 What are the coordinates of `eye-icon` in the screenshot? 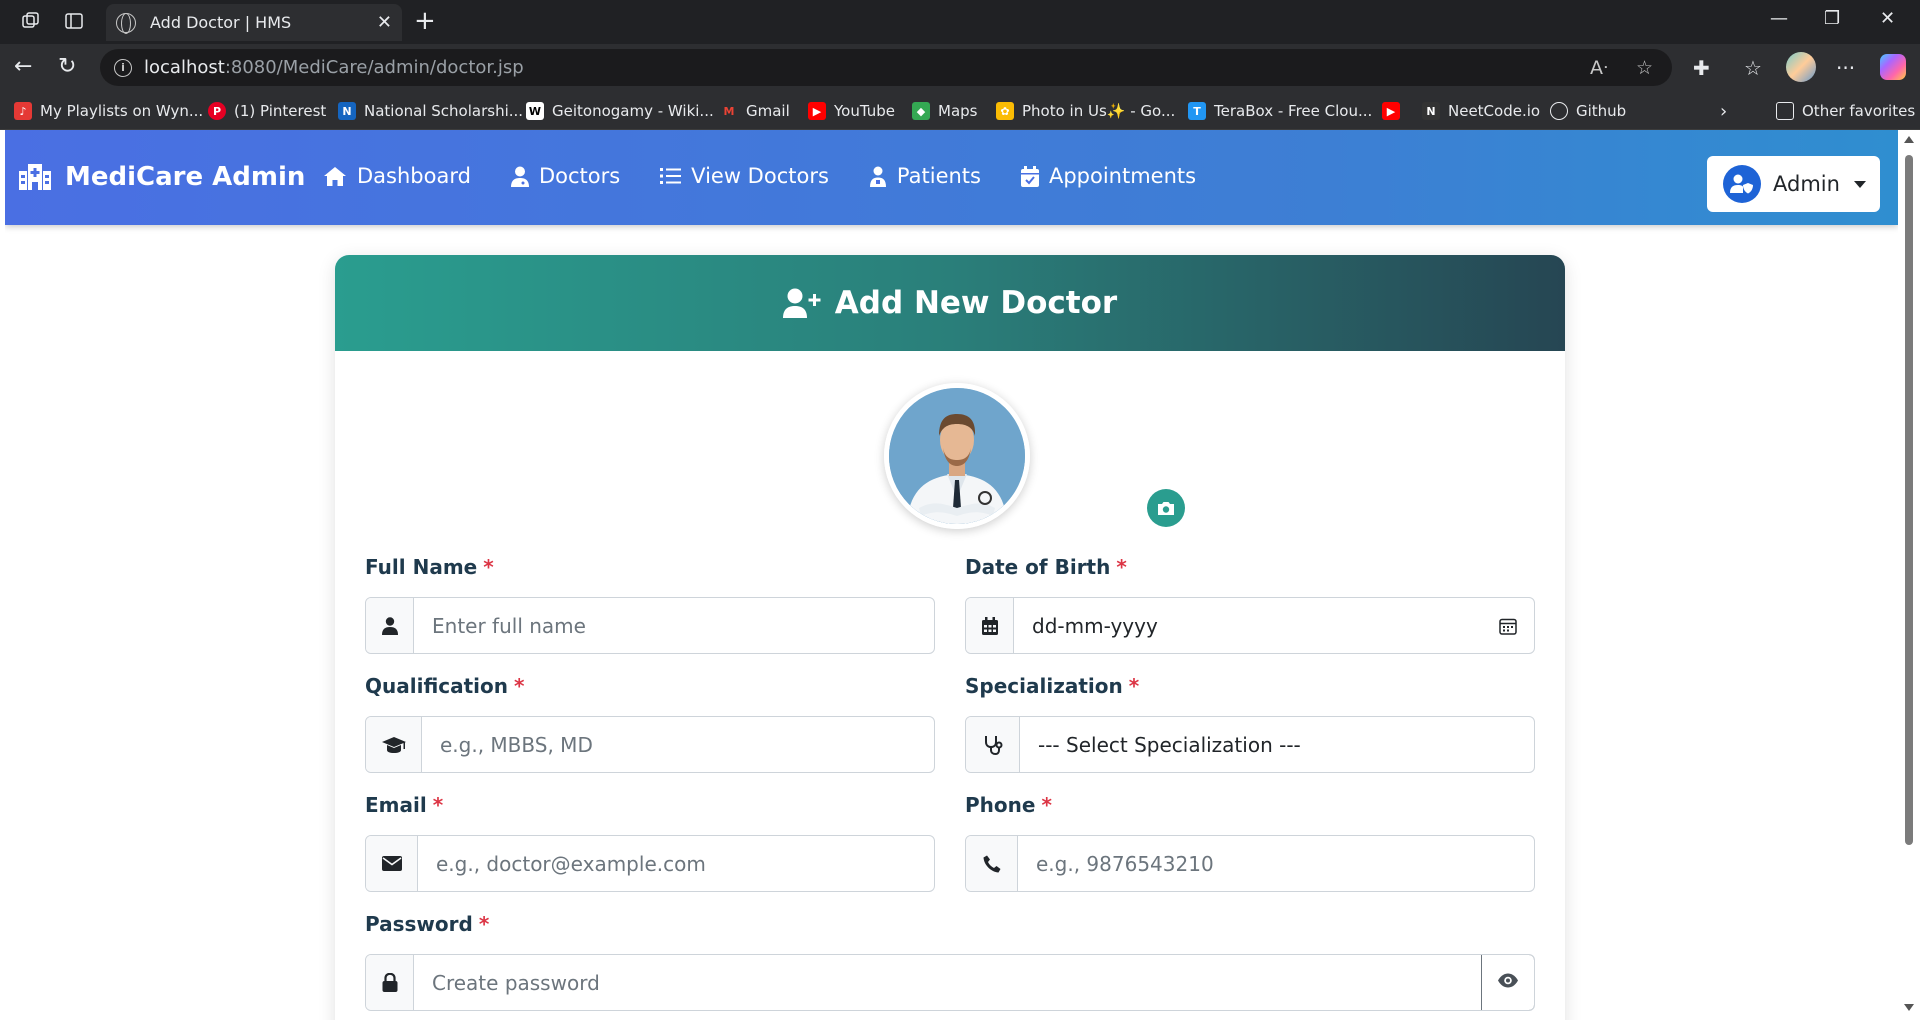 It's located at (1508, 982).